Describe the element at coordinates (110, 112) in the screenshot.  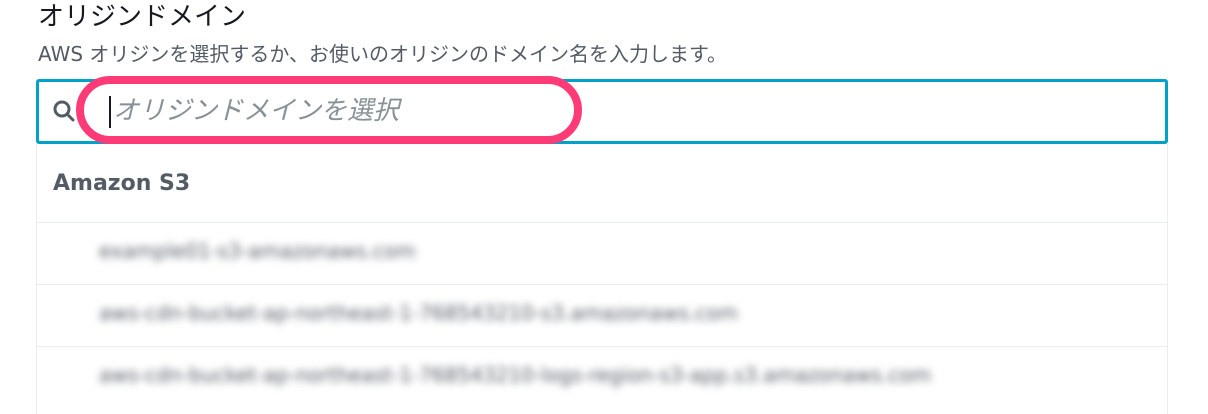
I see `text-cursor` at that location.